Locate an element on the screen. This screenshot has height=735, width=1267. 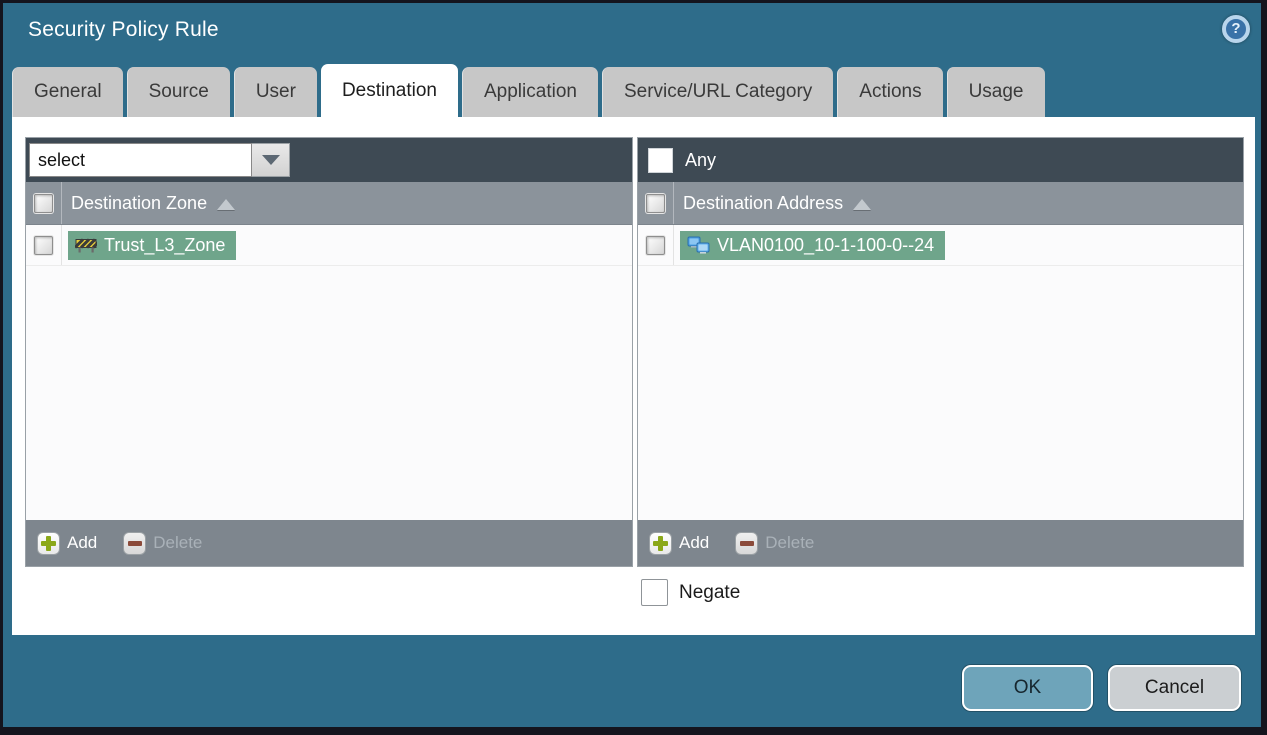
address-row-checkbox-cell is located at coordinates (656, 245).